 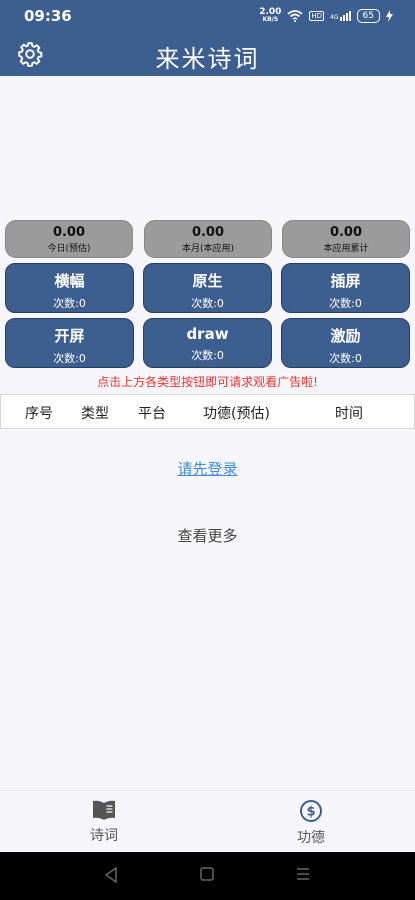 What do you see at coordinates (95, 414) in the screenshot?
I see `column-header: 类型` at bounding box center [95, 414].